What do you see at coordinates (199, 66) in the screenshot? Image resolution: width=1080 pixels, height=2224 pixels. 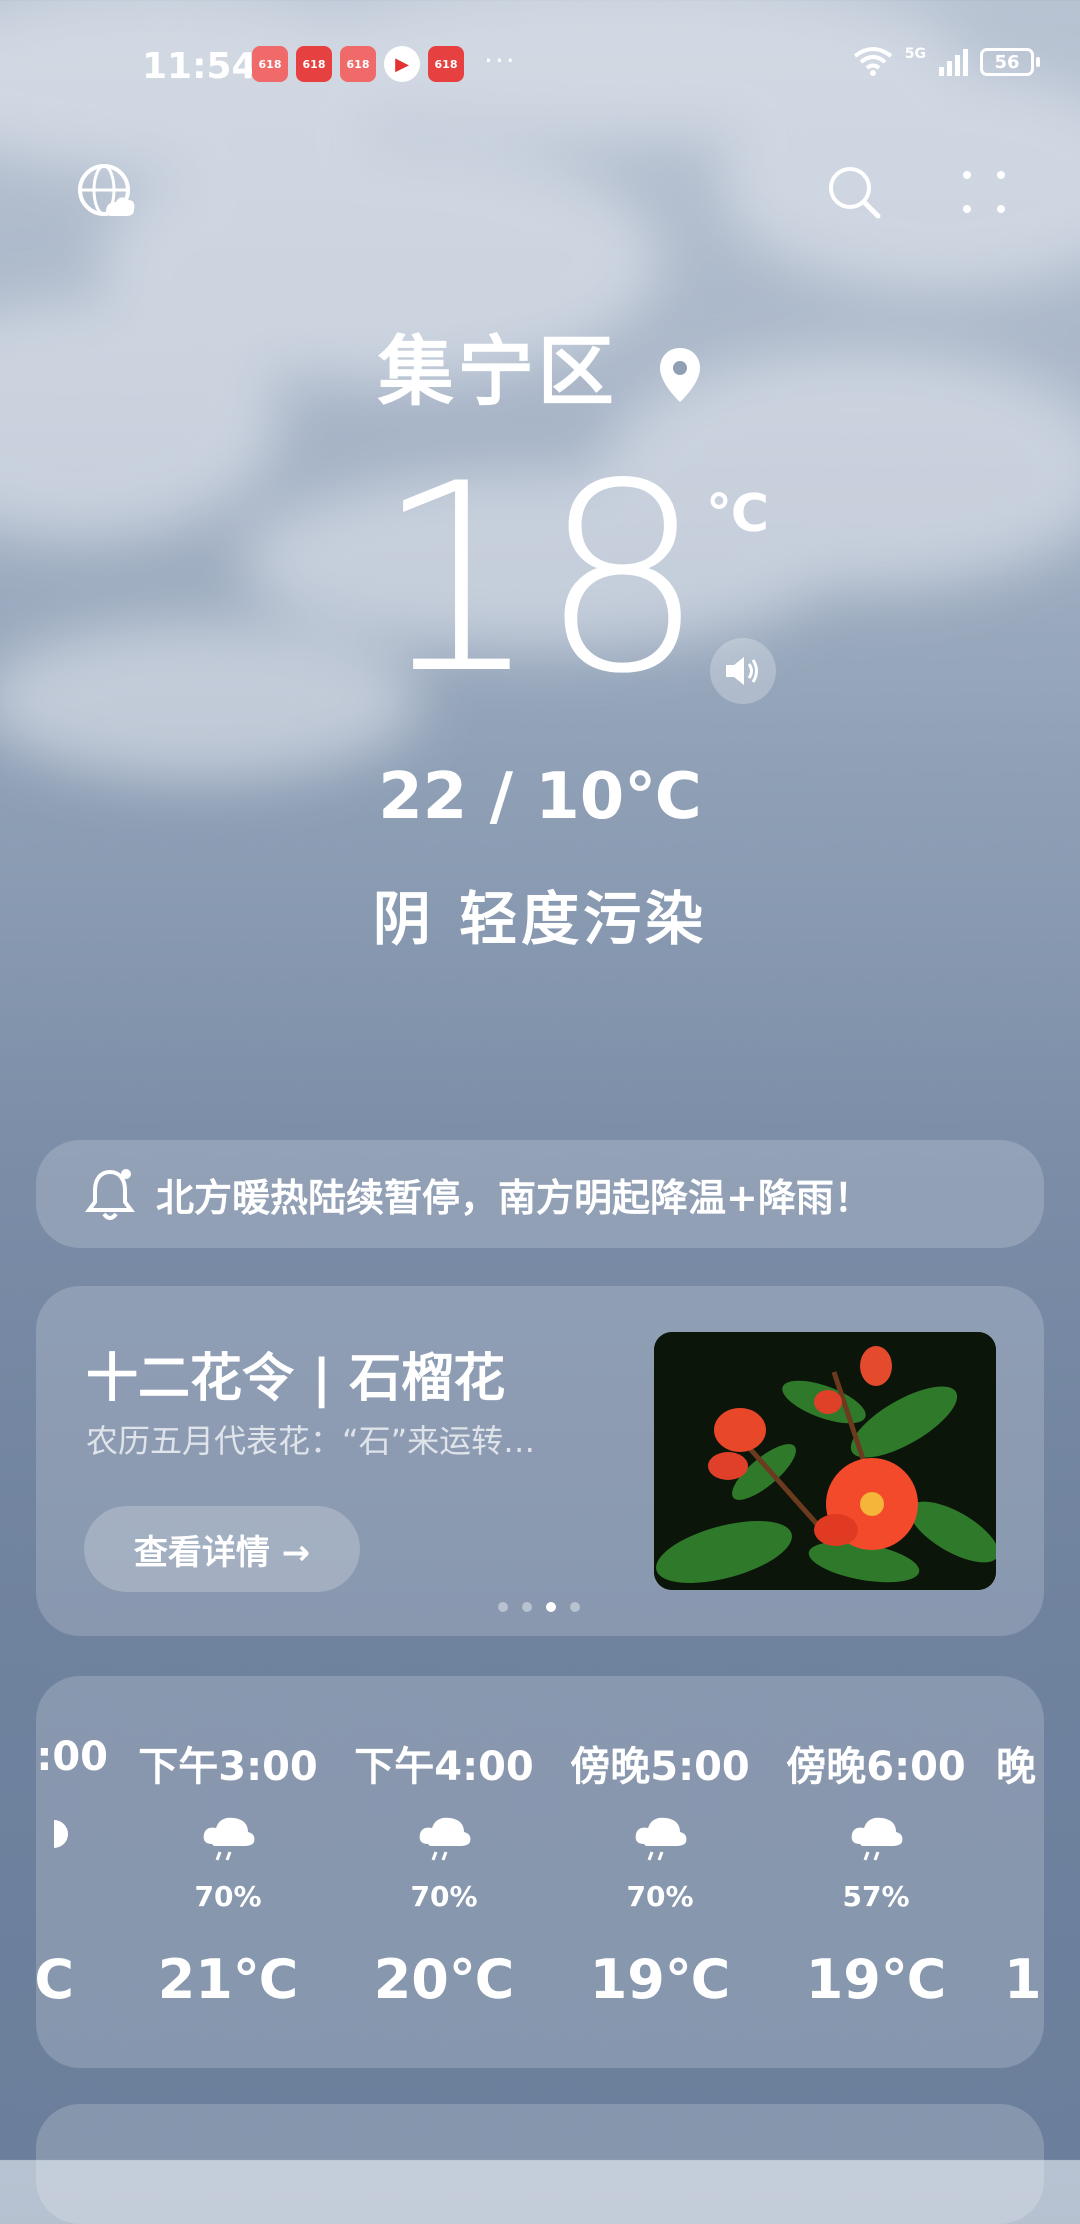 I see `status-time: 11:54` at bounding box center [199, 66].